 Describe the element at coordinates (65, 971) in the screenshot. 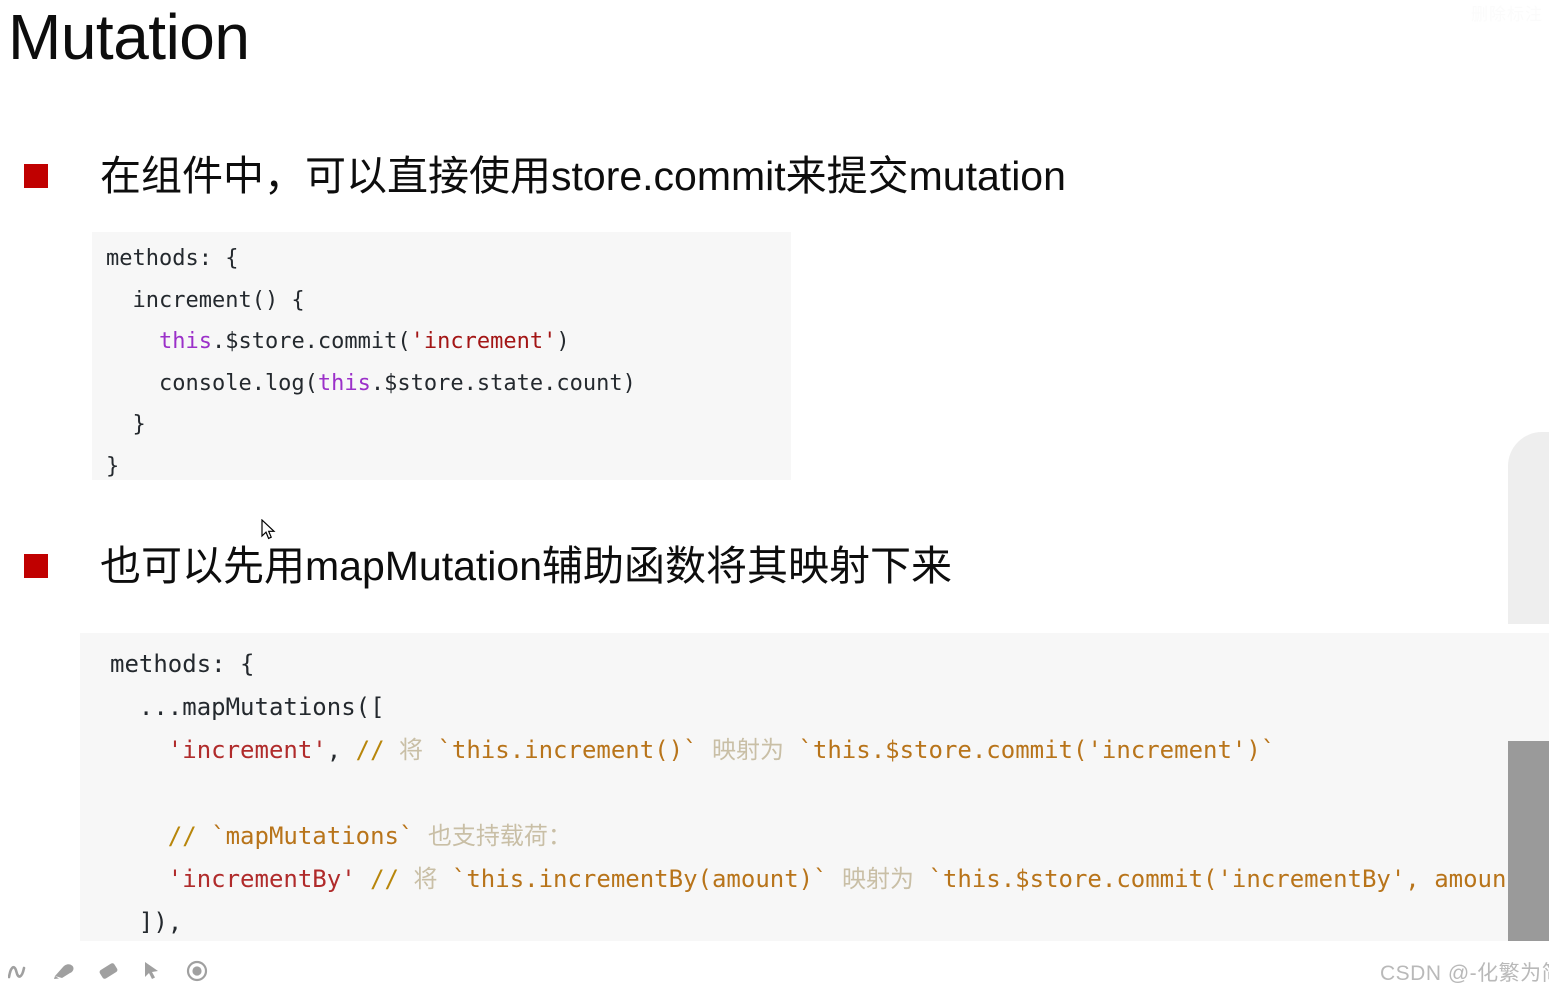

I see `highlighter-icon` at that location.